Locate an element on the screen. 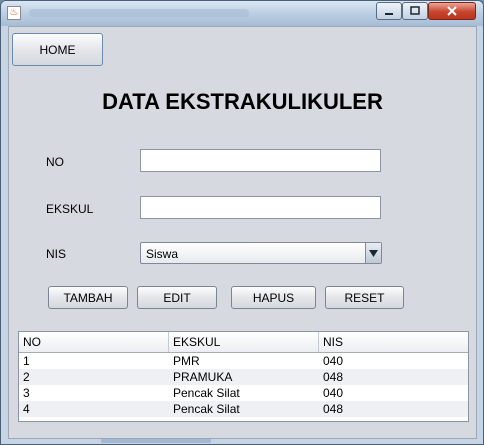  hapus-button: HAPUS is located at coordinates (273, 297).